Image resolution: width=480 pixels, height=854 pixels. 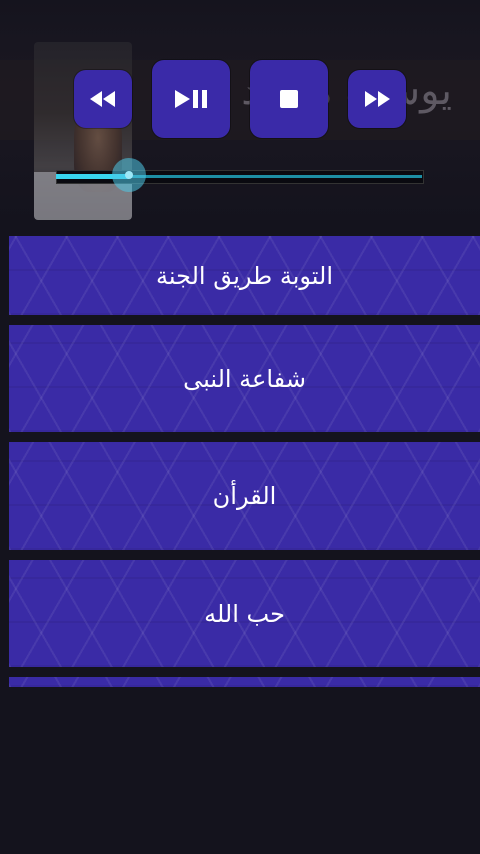 I want to click on list-item: القرأن, so click(x=244, y=496).